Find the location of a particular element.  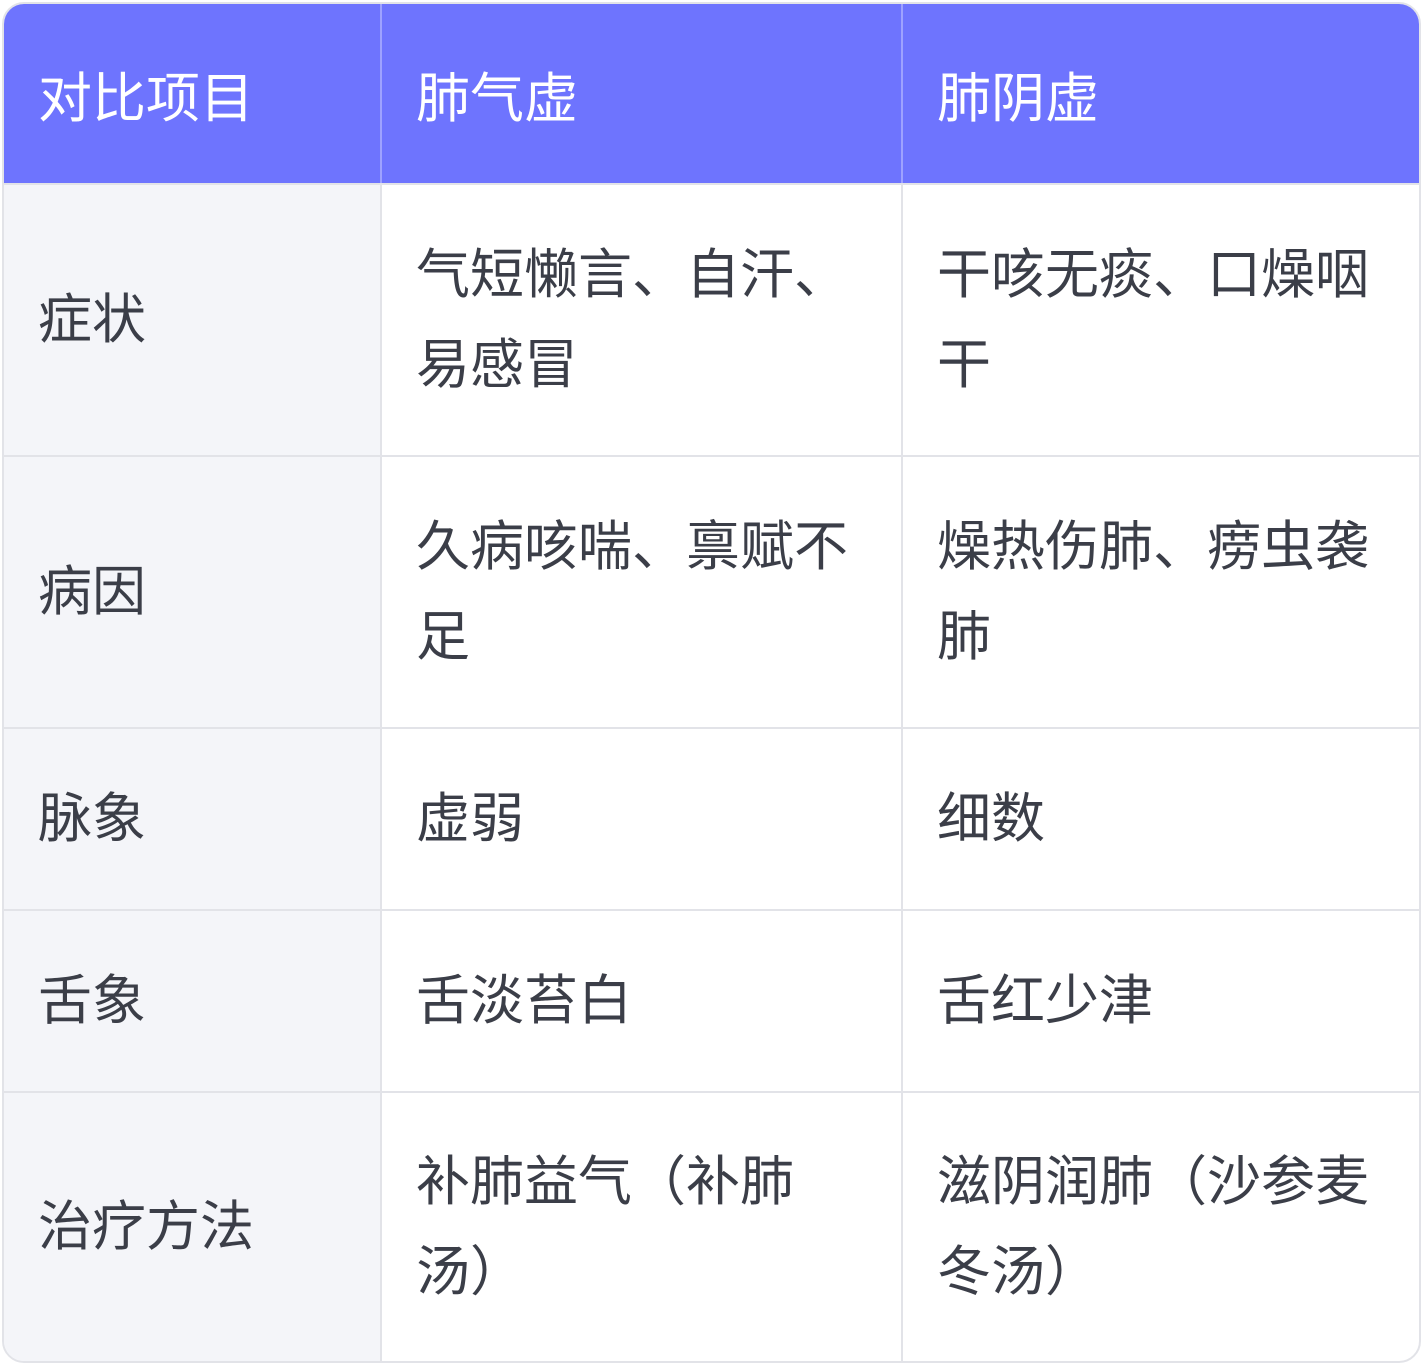

cell-qi-symptoms: 气短懒言、自汗、易感冒 is located at coordinates (642, 320).